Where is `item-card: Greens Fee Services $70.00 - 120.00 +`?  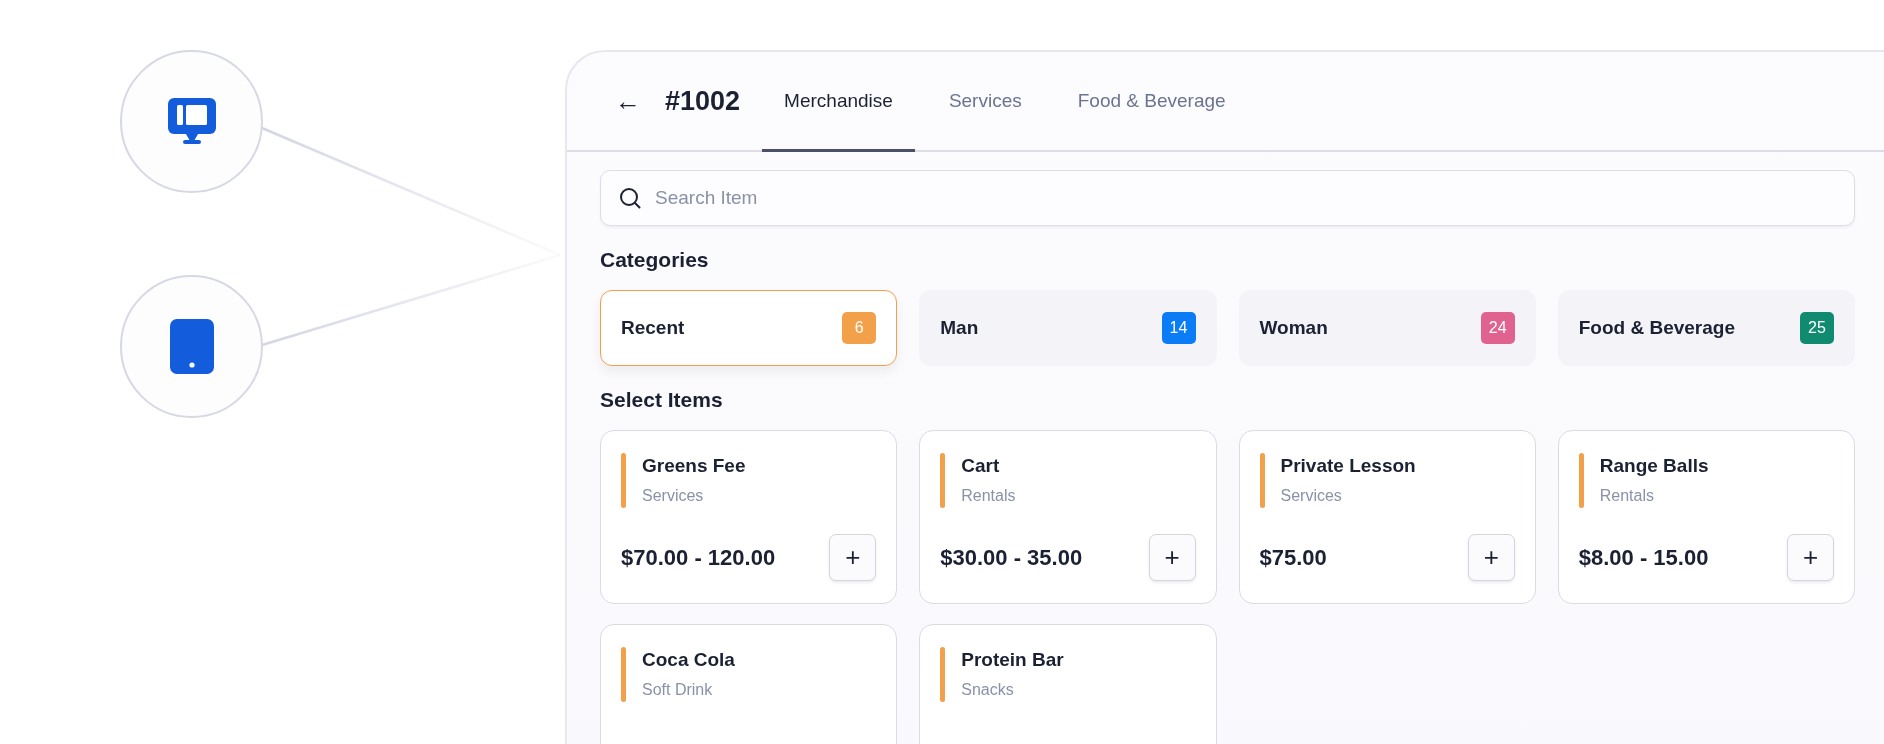
item-card: Greens Fee Services $70.00 - 120.00 + is located at coordinates (749, 517).